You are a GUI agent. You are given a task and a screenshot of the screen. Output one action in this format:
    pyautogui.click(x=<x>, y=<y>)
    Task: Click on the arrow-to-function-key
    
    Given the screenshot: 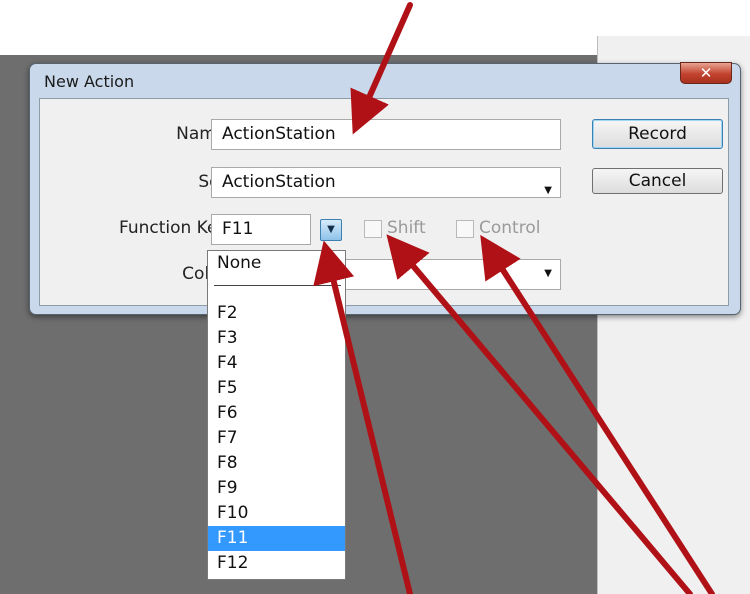 What is the action you would take?
    pyautogui.click(x=363, y=417)
    